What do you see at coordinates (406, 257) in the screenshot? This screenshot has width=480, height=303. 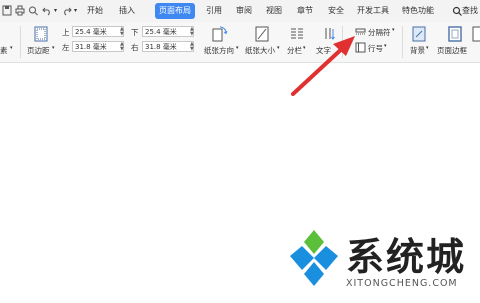 I see `watermark-title: 系统城` at bounding box center [406, 257].